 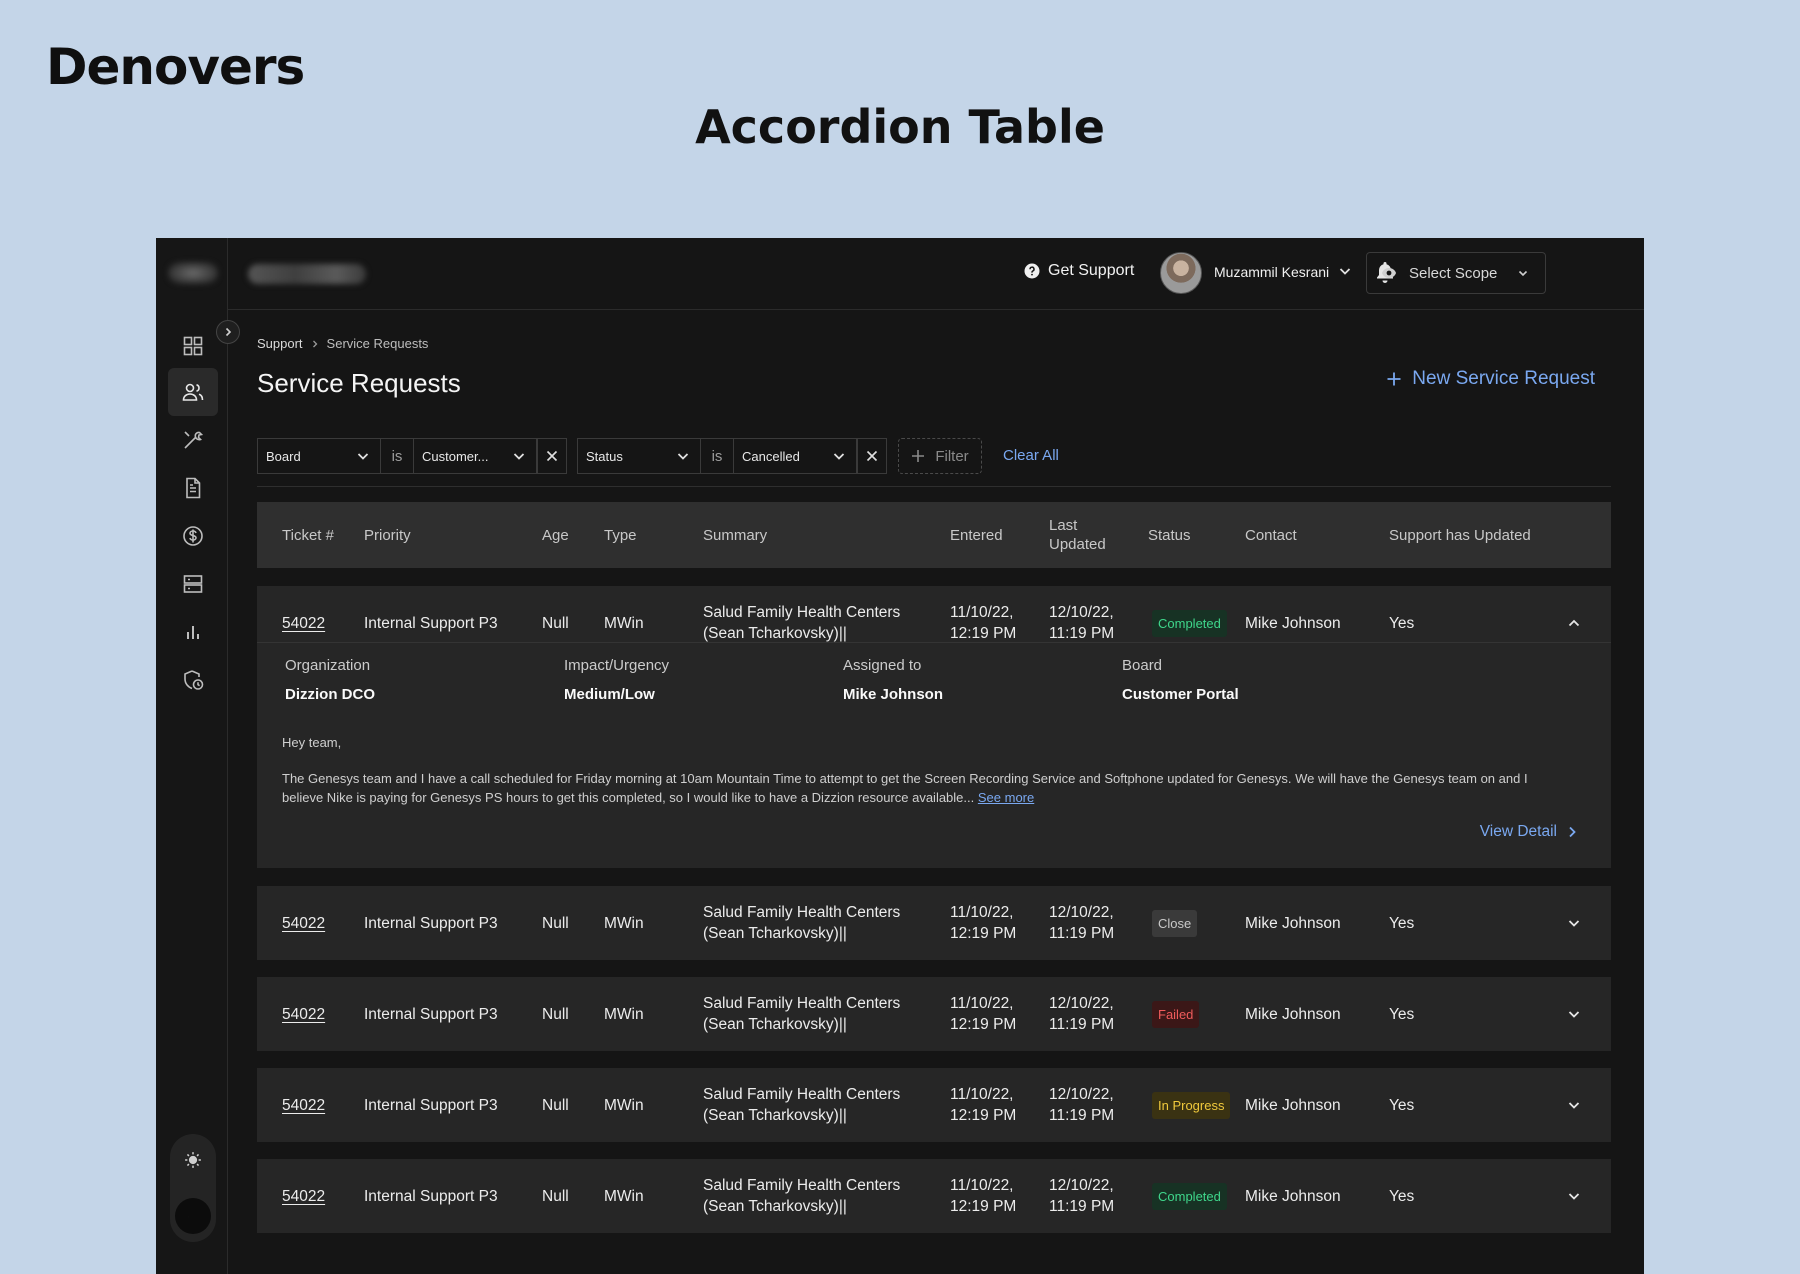 I want to click on theme-toggle, so click(x=193, y=1188).